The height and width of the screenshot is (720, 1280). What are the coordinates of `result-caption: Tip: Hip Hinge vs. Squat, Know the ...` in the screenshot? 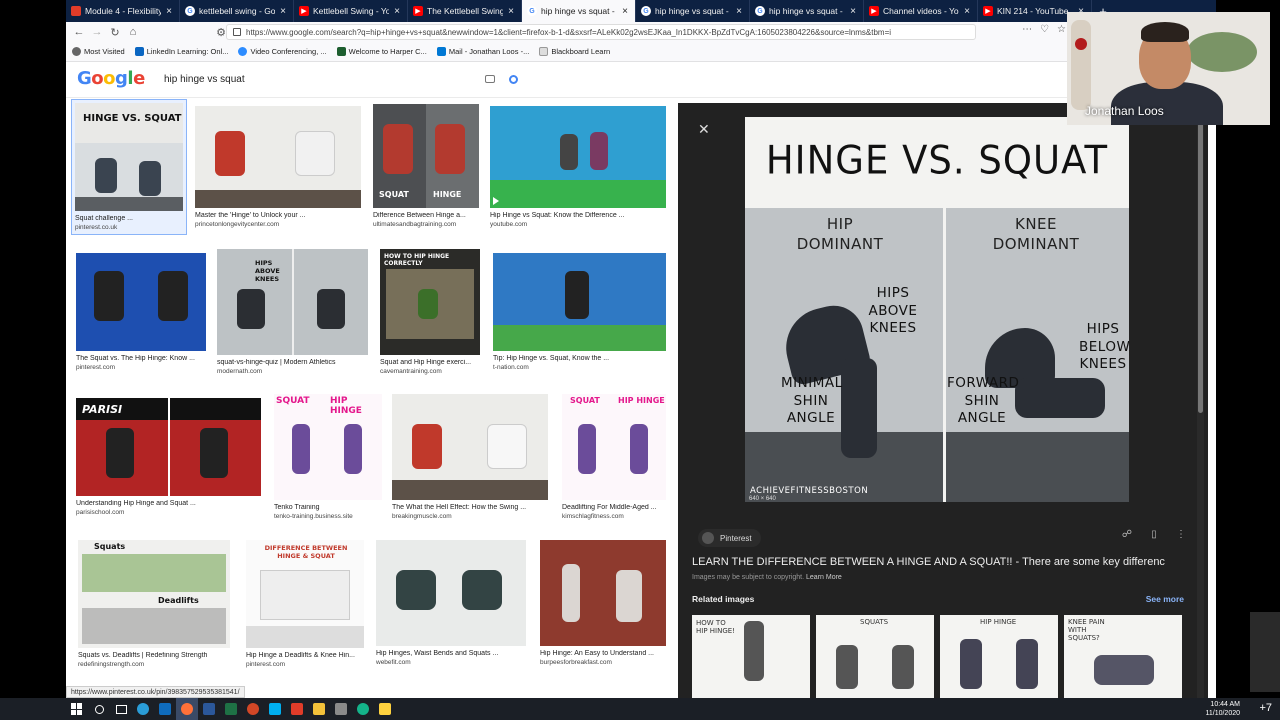 It's located at (579, 358).